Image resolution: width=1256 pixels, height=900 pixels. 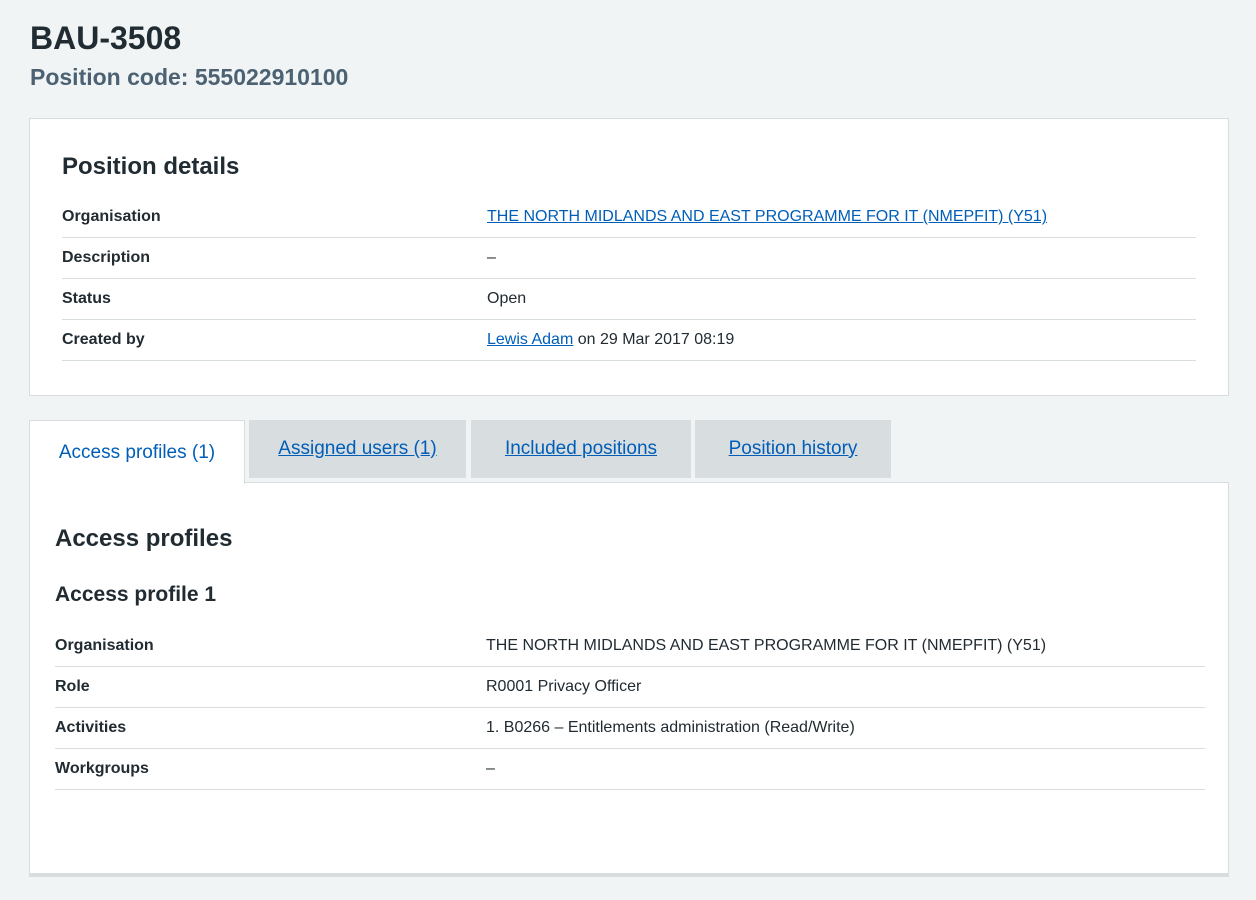 What do you see at coordinates (72, 686) in the screenshot?
I see `summary-key: Role` at bounding box center [72, 686].